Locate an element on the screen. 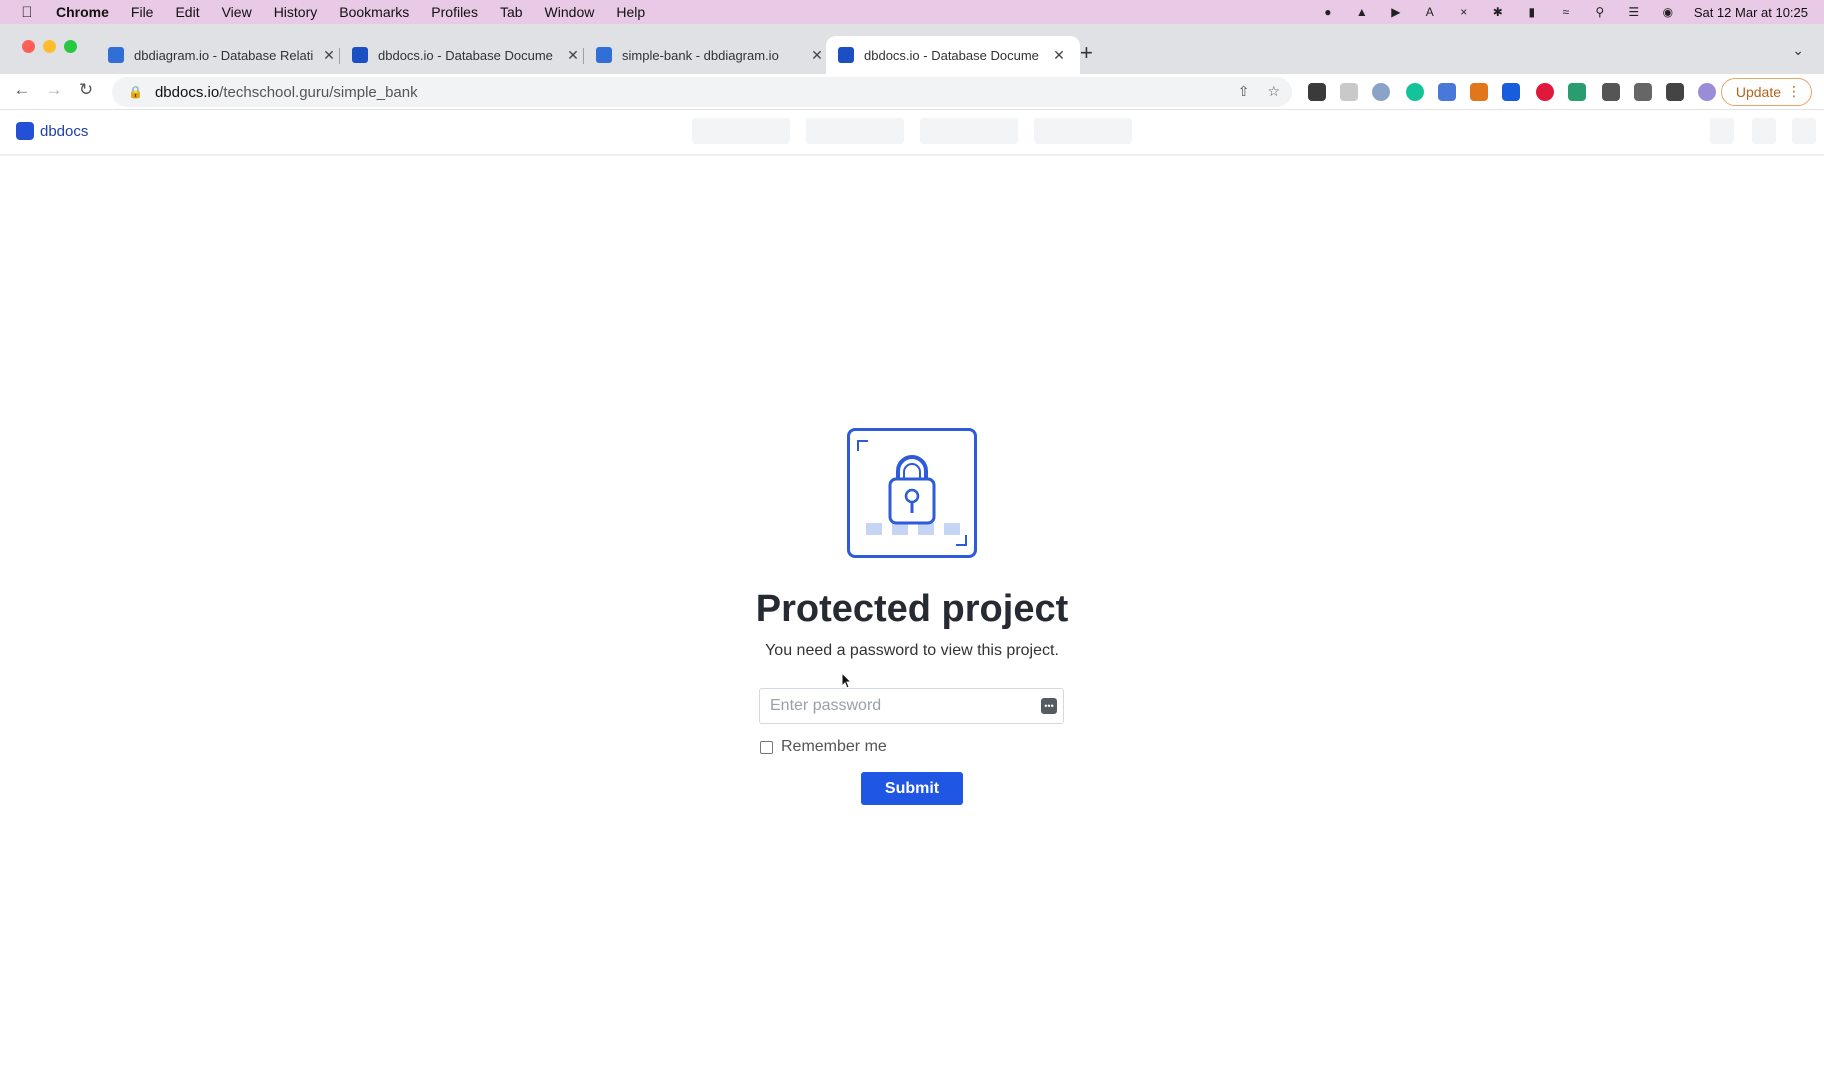 This screenshot has width=1824, height=1080. extension-layers-icon is located at coordinates (1447, 92).